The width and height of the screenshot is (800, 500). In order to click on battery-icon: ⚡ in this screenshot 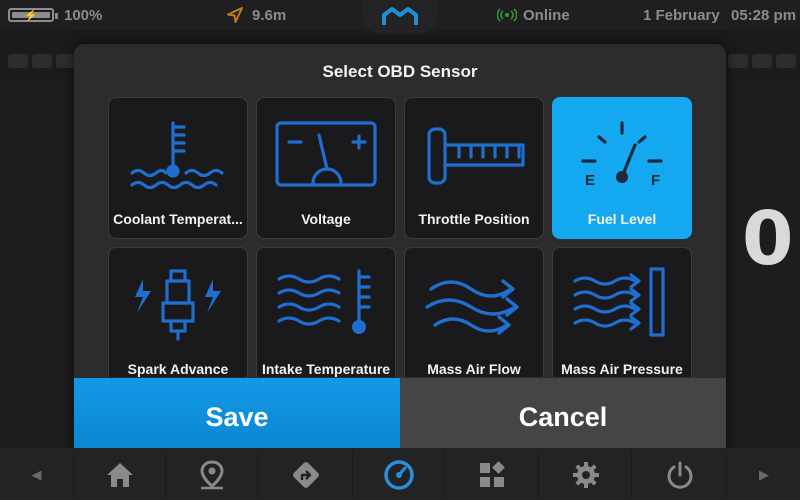, I will do `click(33, 15)`.